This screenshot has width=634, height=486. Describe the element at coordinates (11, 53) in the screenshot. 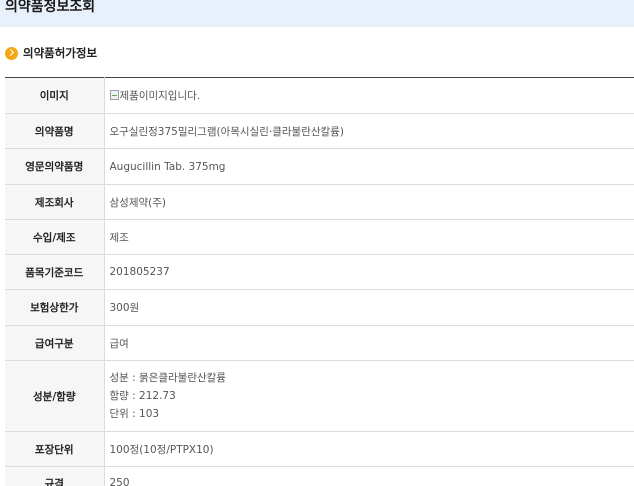

I see `chevron-right-circle-icon` at that location.